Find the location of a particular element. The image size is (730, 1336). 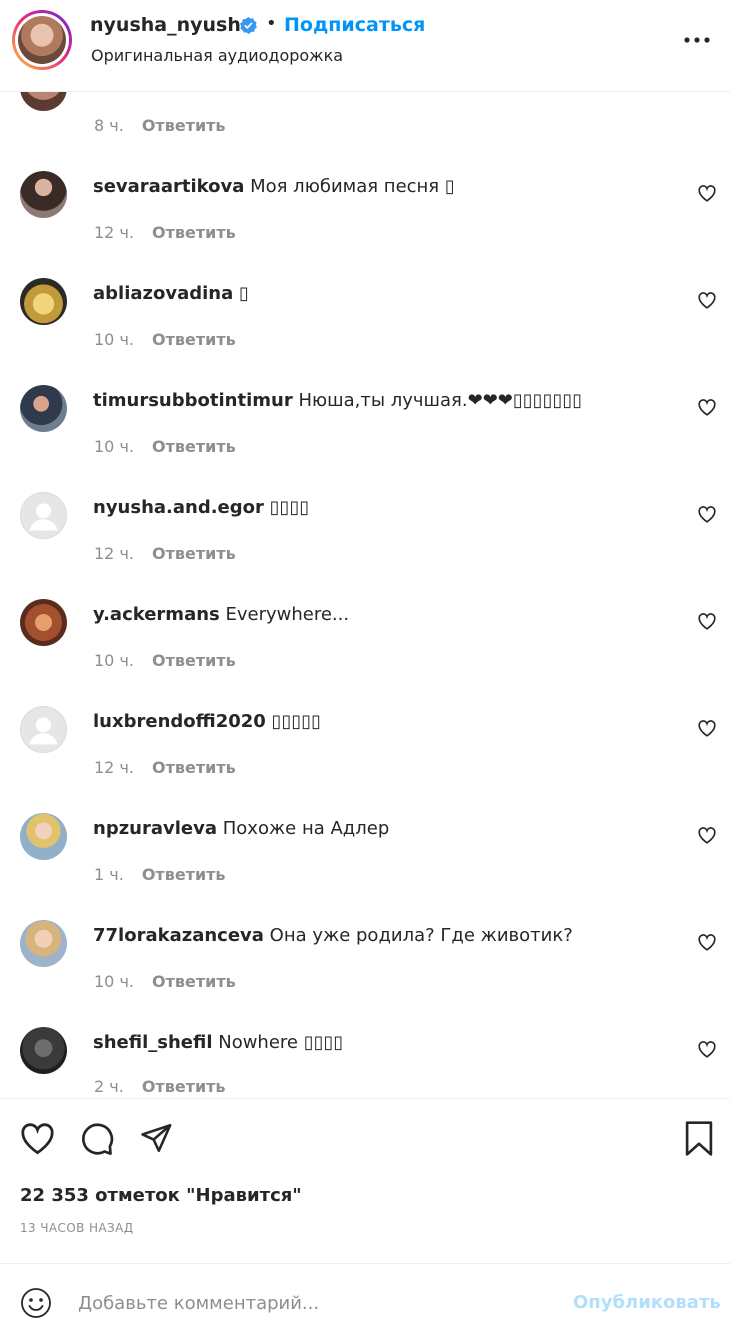

comment-username: nyusha.and.egor is located at coordinates (178, 507).